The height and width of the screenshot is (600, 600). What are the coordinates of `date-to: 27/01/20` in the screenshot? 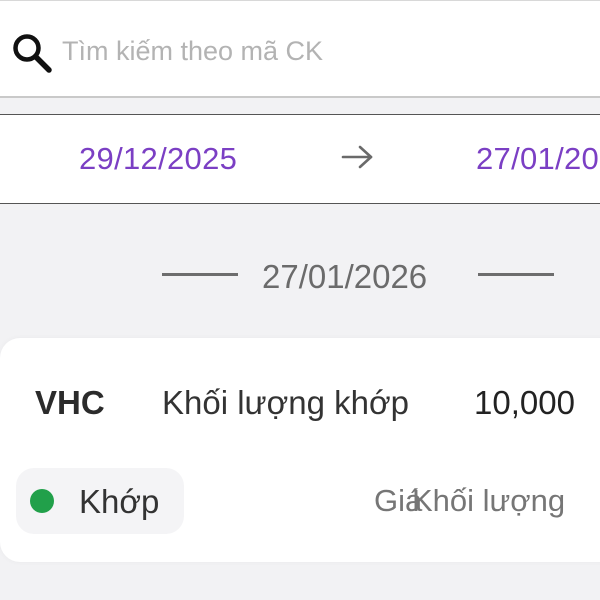 It's located at (537, 159).